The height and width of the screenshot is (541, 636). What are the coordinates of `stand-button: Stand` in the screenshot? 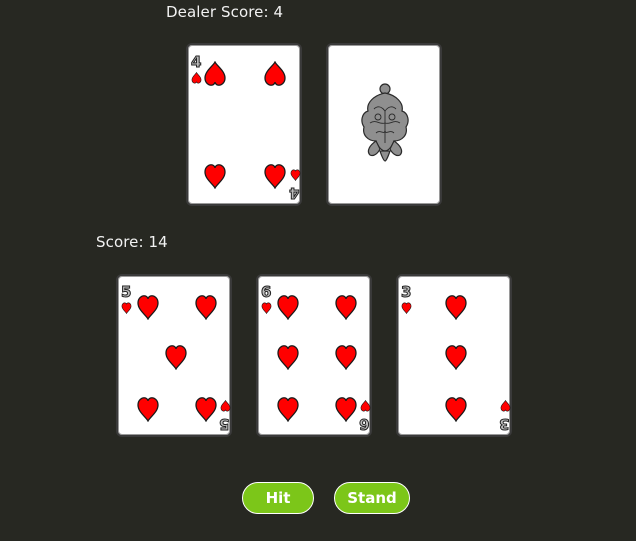 It's located at (372, 498).